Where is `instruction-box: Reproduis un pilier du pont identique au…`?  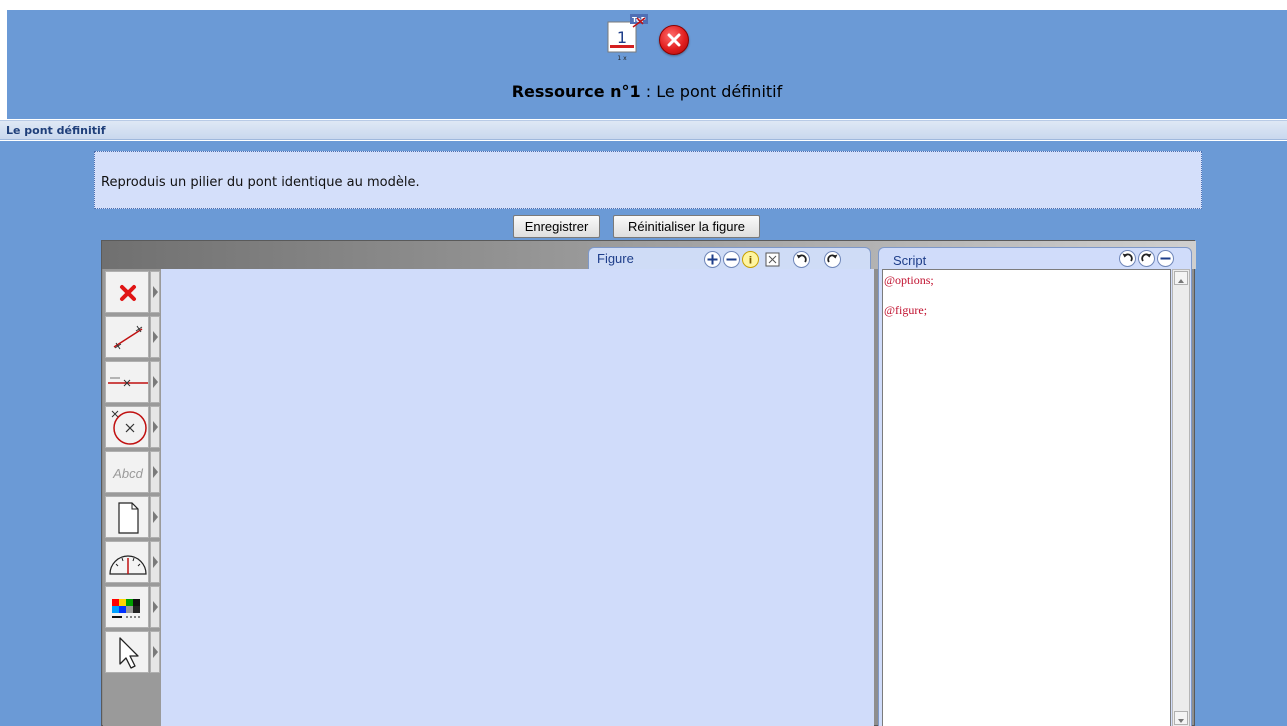 instruction-box: Reproduis un pilier du pont identique au… is located at coordinates (648, 180).